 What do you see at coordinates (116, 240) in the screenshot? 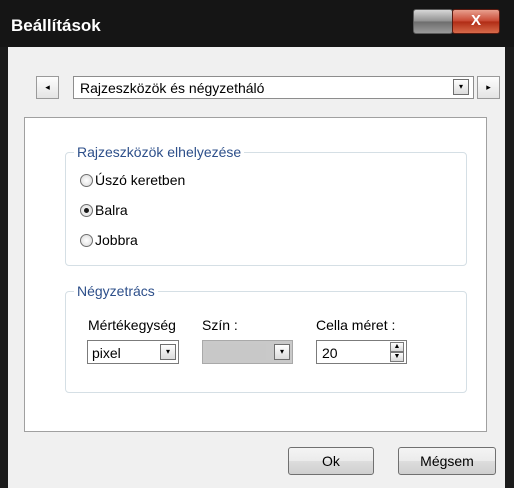
I see `radio-right-label: Jobbra` at bounding box center [116, 240].